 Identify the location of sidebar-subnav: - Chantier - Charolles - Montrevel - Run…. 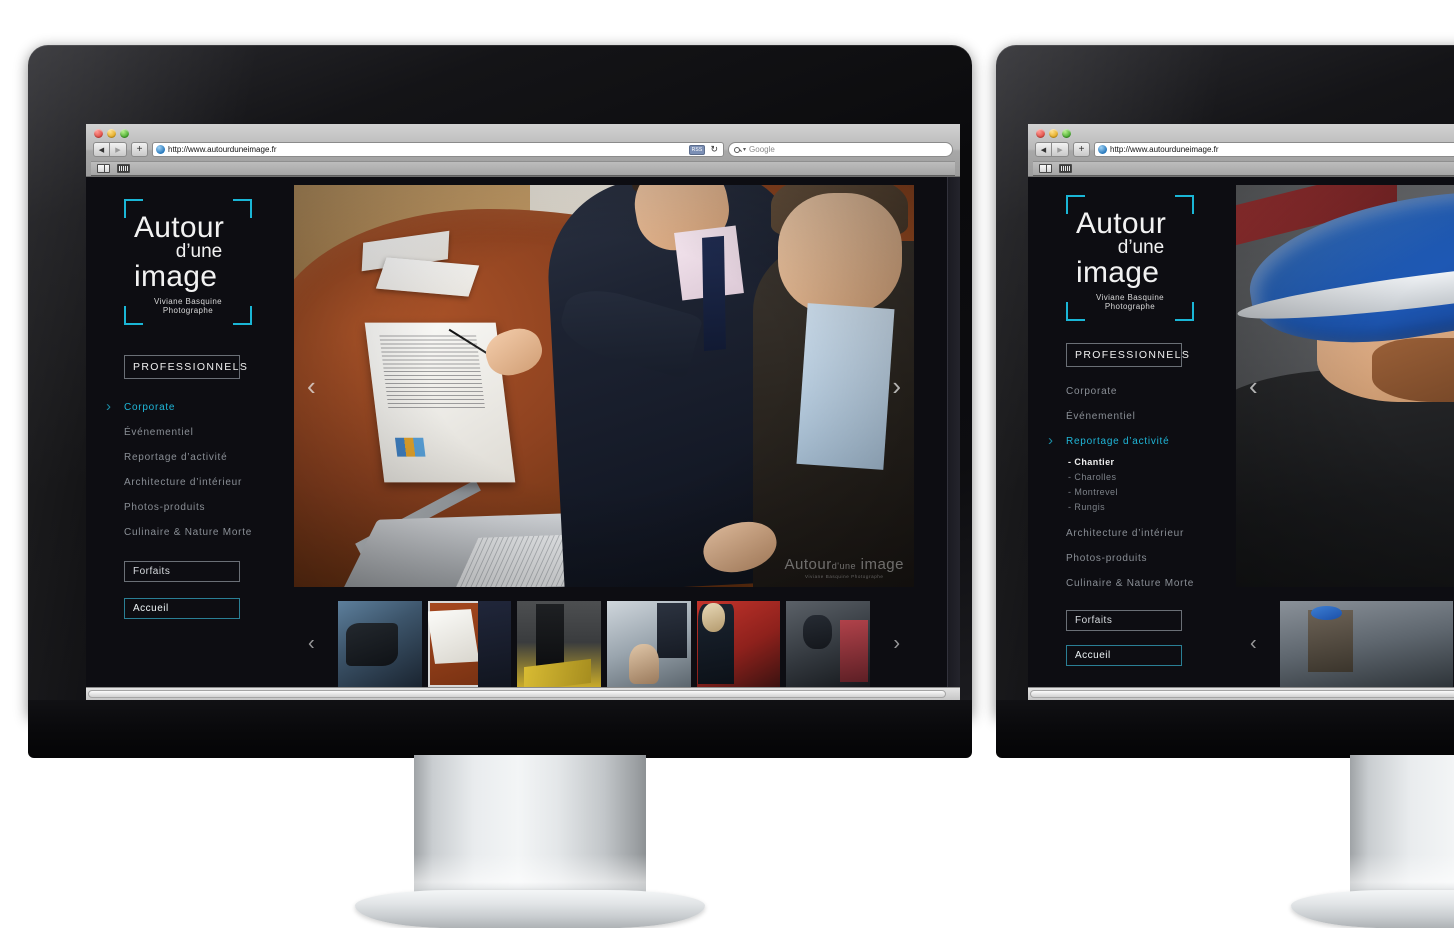
(1152, 485).